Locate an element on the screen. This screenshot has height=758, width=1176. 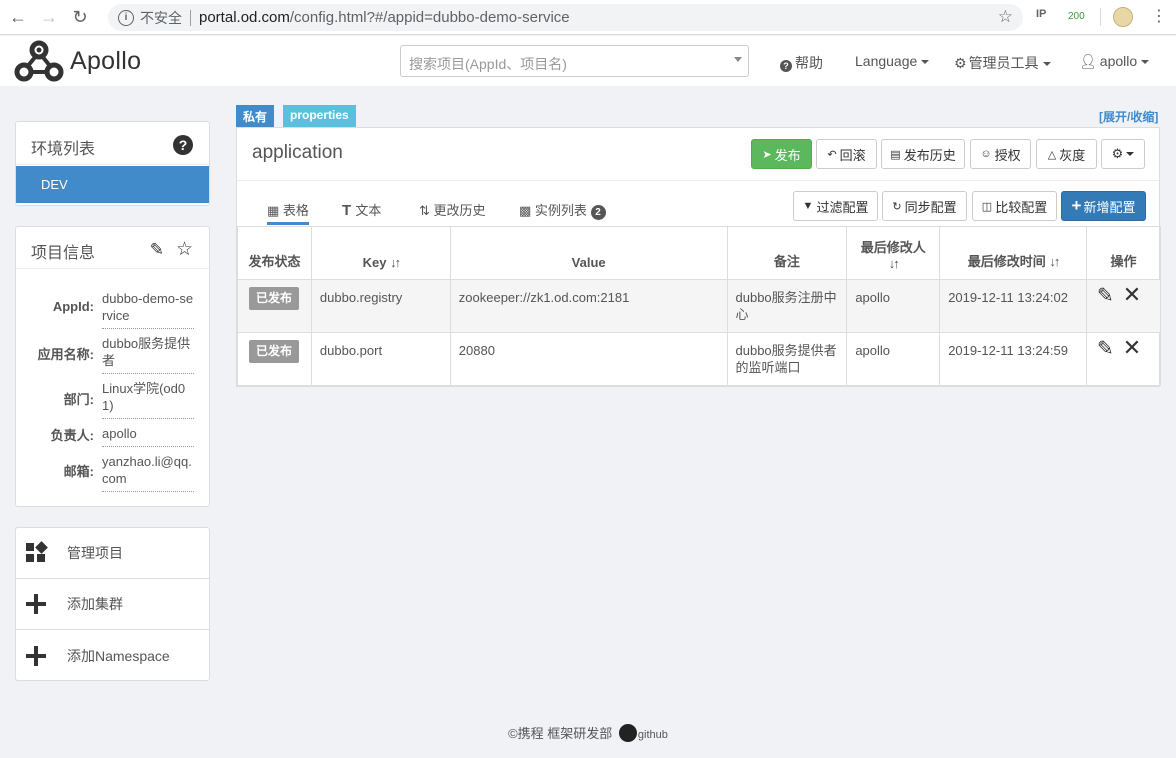
value-cell: 20880 is located at coordinates (588, 359).